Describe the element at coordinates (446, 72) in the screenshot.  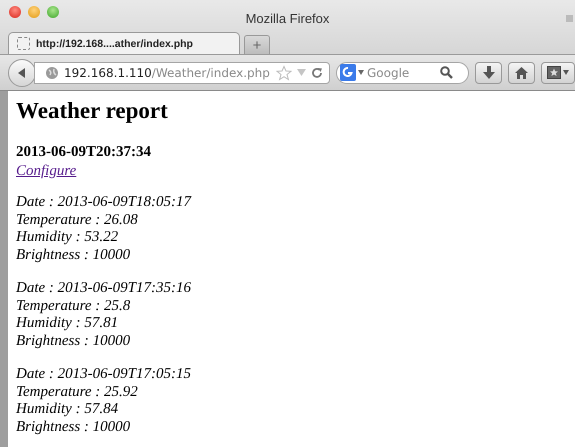
I see `search-icon` at that location.